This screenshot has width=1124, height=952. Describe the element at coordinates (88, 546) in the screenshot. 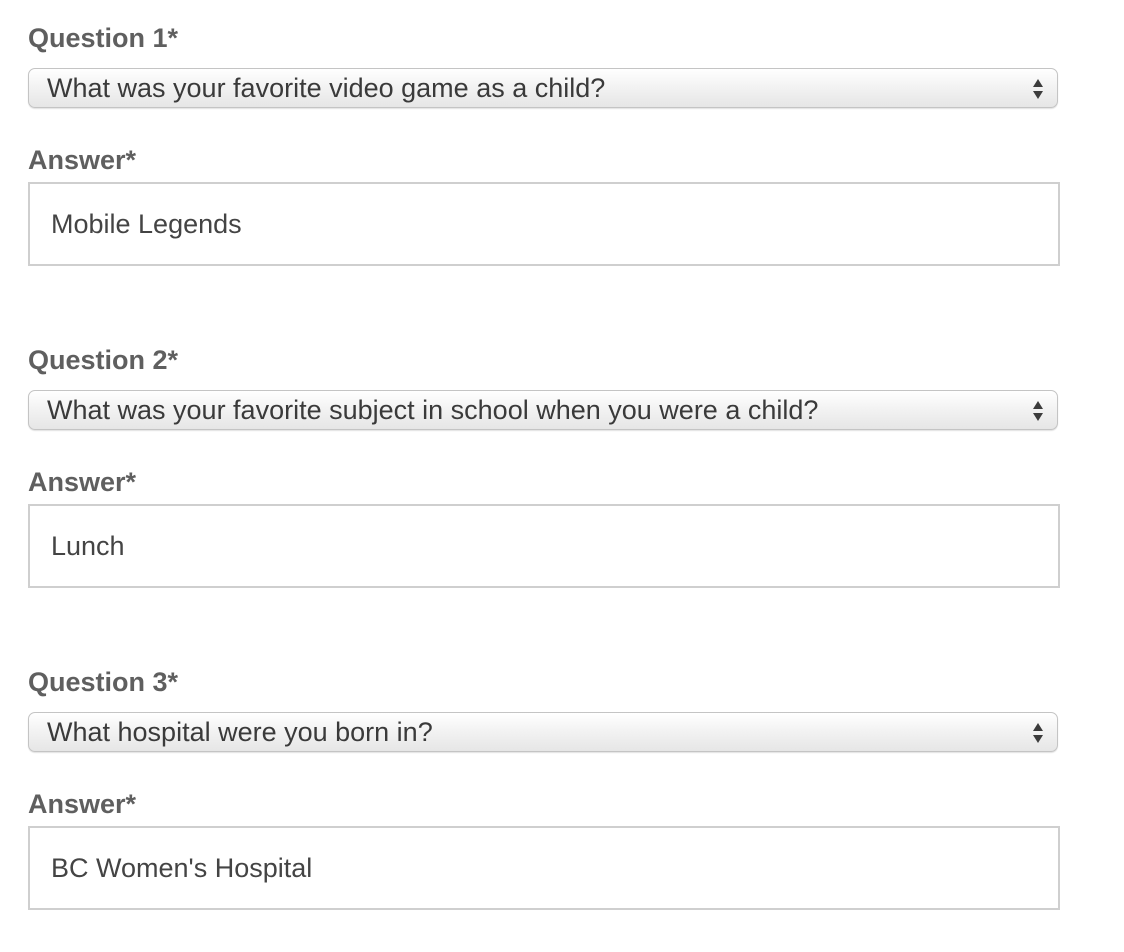

I see `answer-2-value: Lunch` at that location.